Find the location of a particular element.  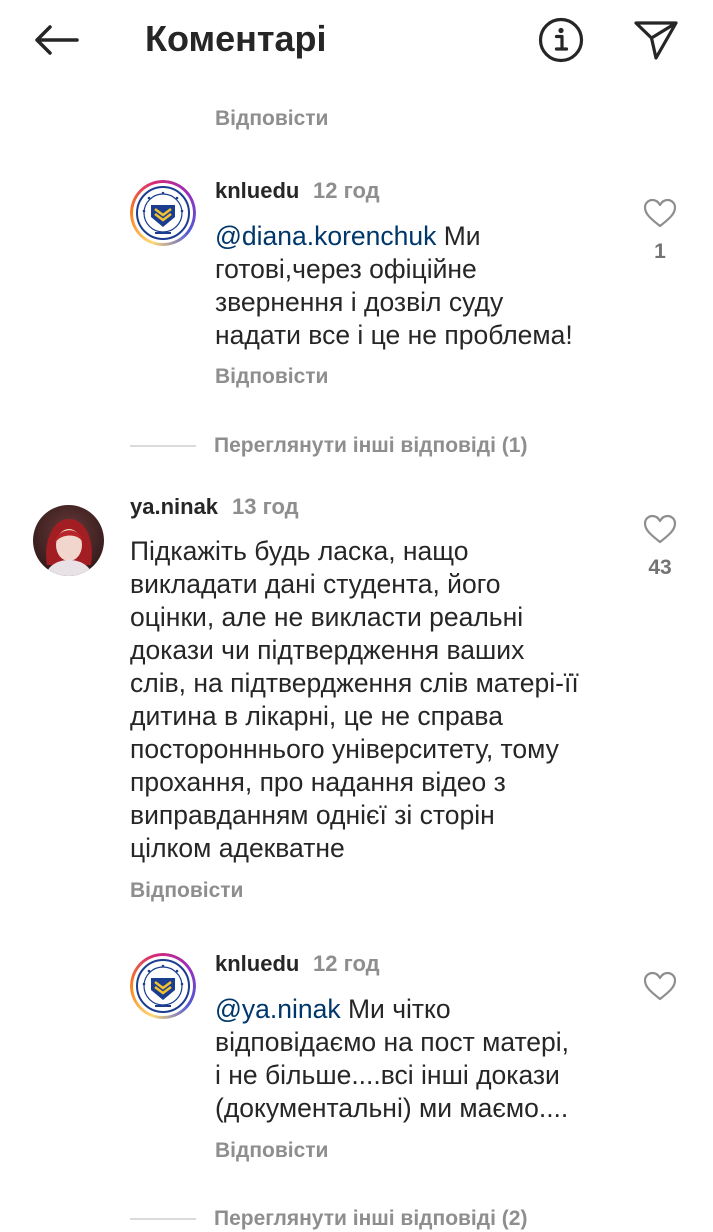

share-button is located at coordinates (656, 40).